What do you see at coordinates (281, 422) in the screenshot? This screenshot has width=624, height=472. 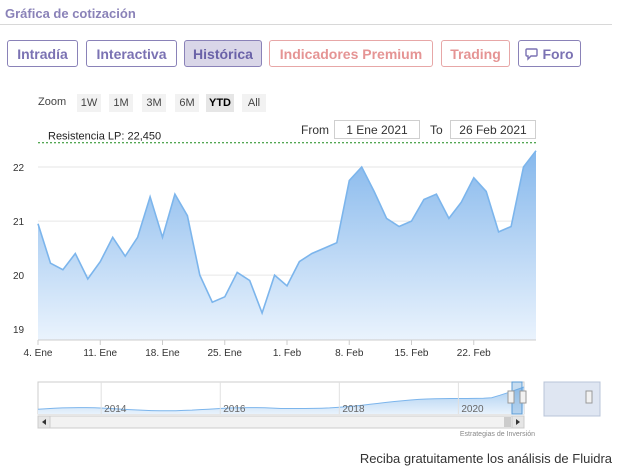 I see `scrollbar-track` at bounding box center [281, 422].